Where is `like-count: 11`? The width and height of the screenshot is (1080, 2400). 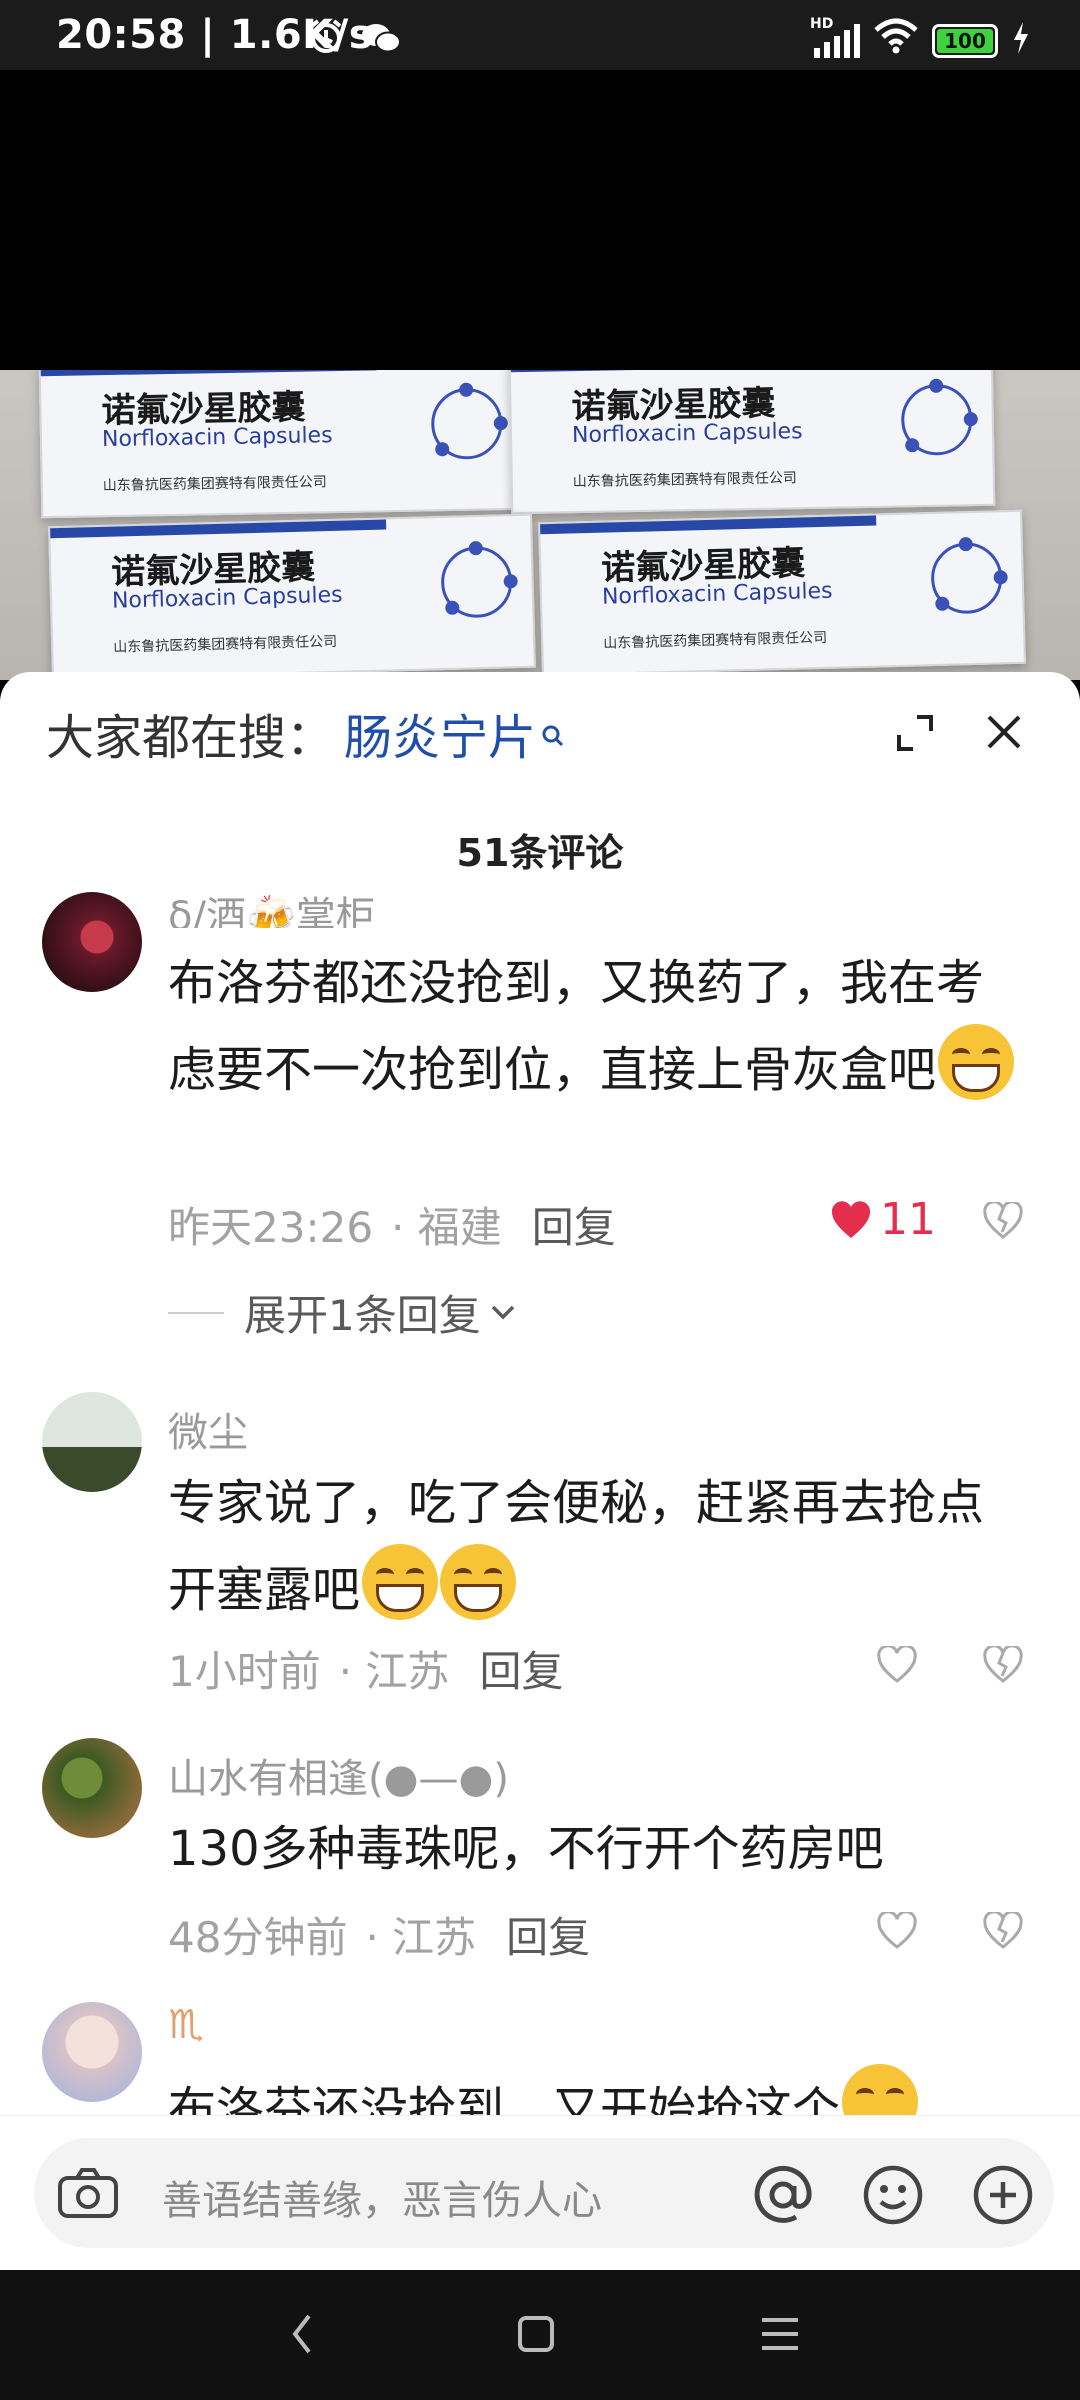 like-count: 11 is located at coordinates (908, 1219).